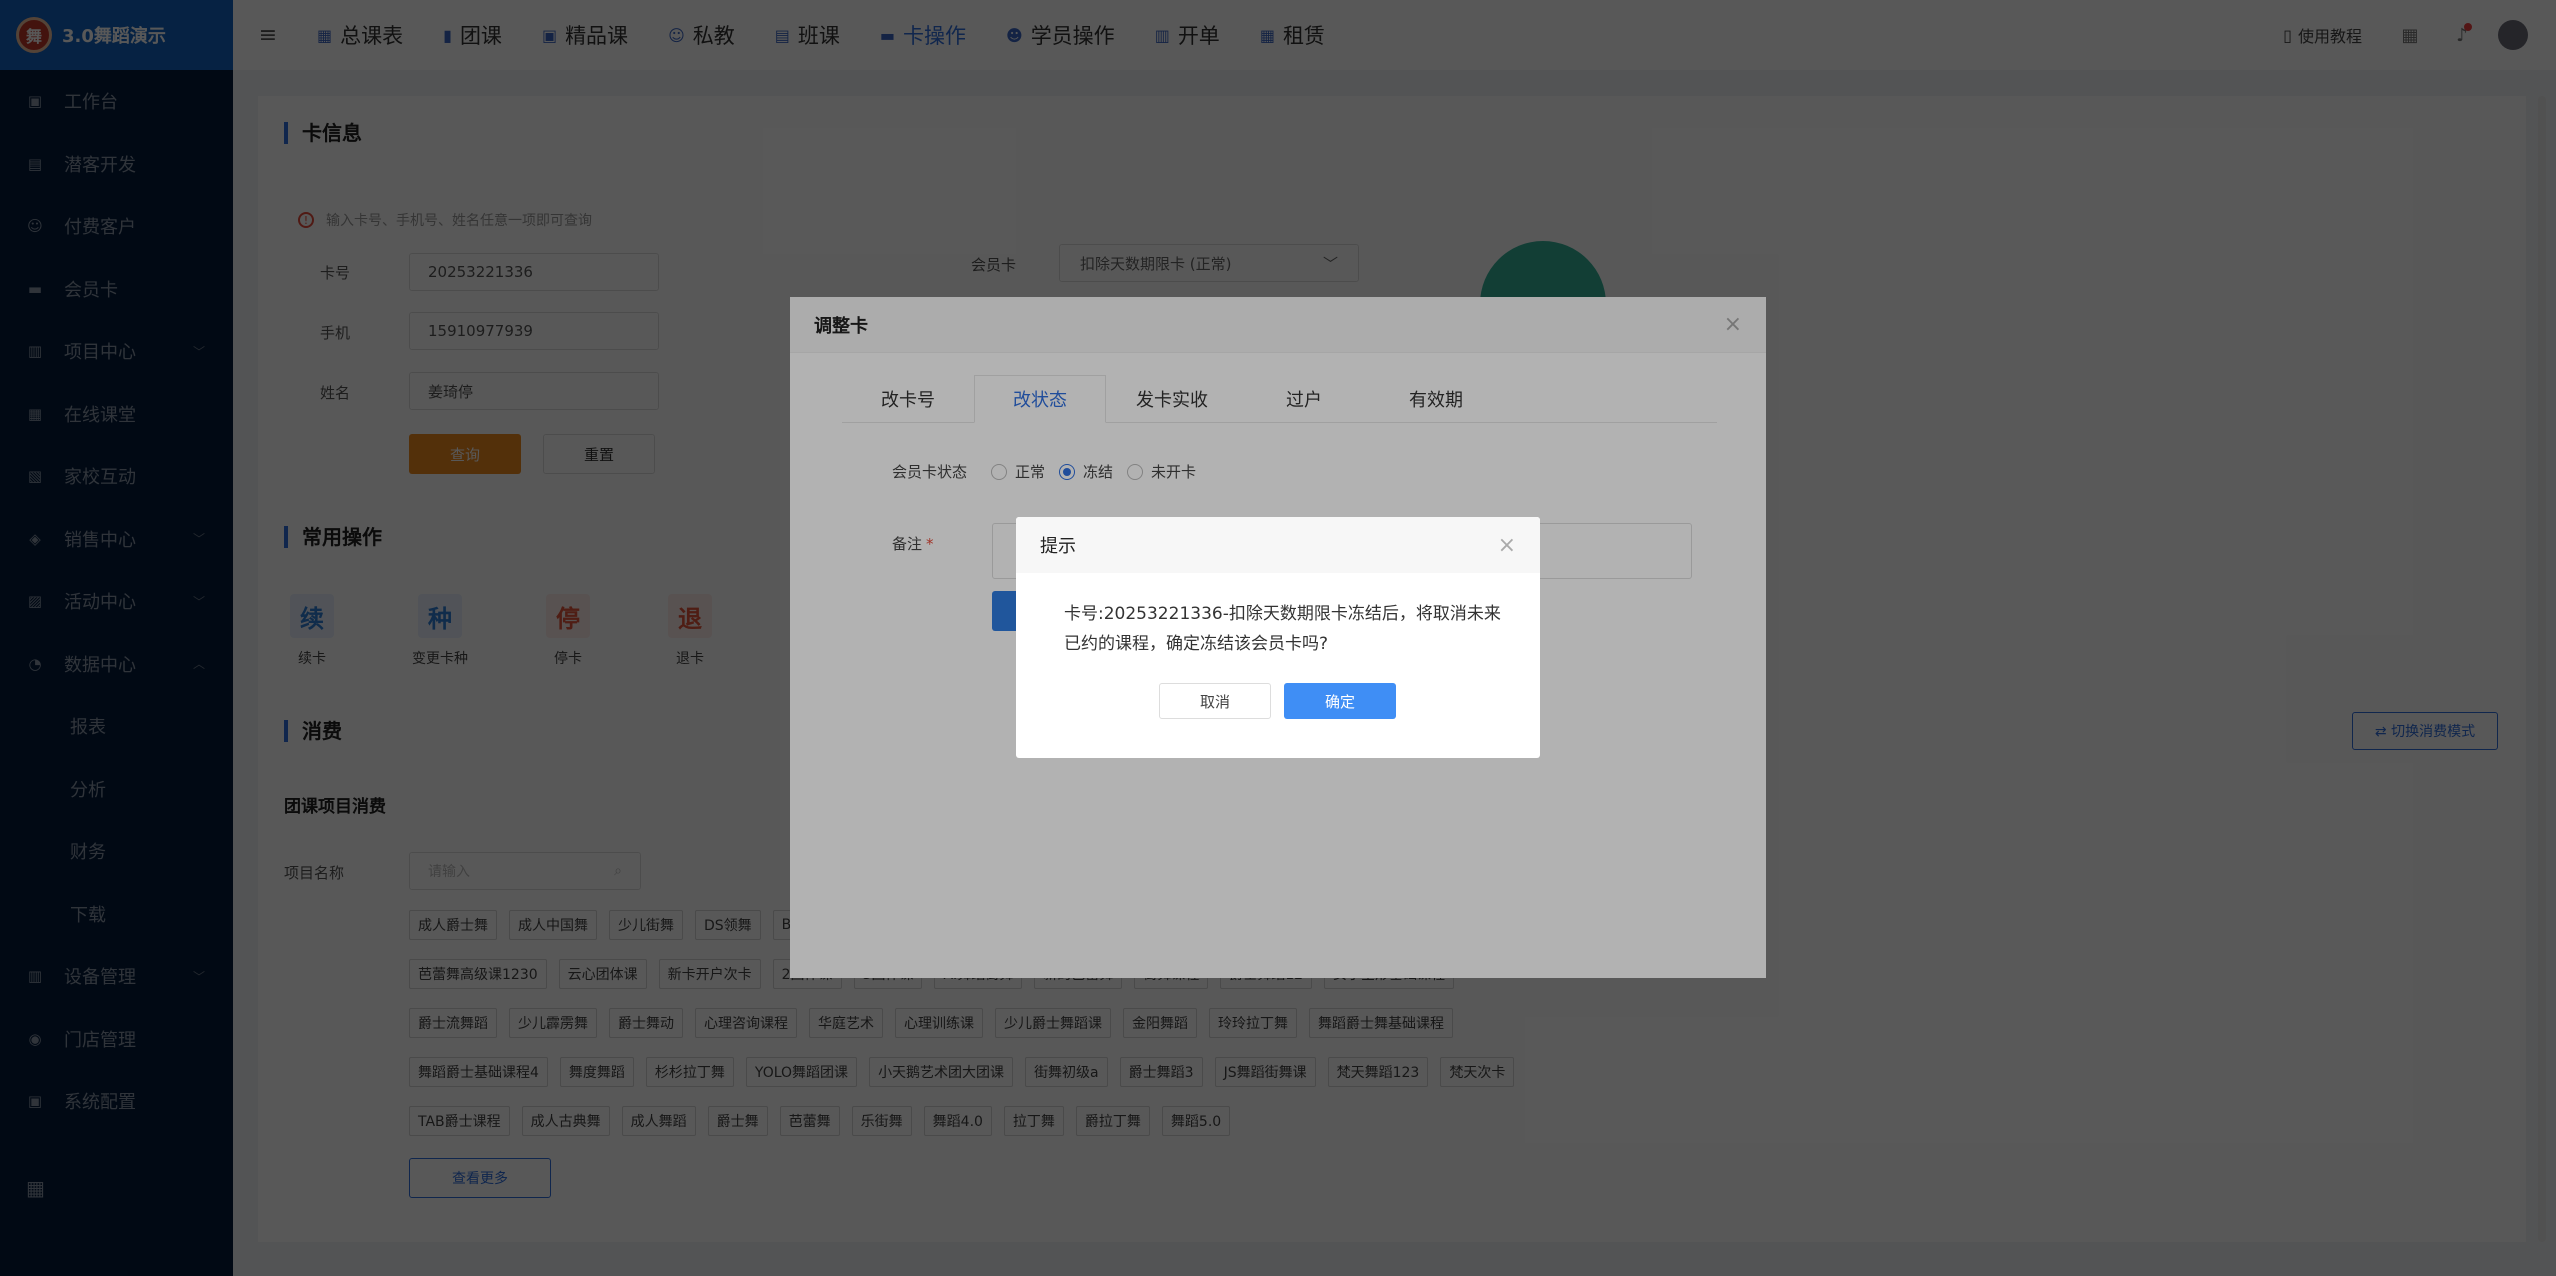  I want to click on confirm-header: 提示 ×, so click(1278, 545).